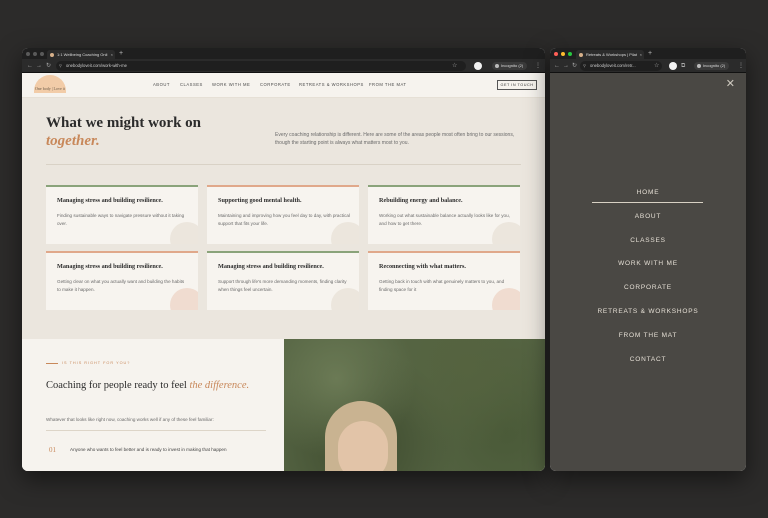  I want to click on nav-from-the-mat: FROM THE MAT, so click(387, 84).